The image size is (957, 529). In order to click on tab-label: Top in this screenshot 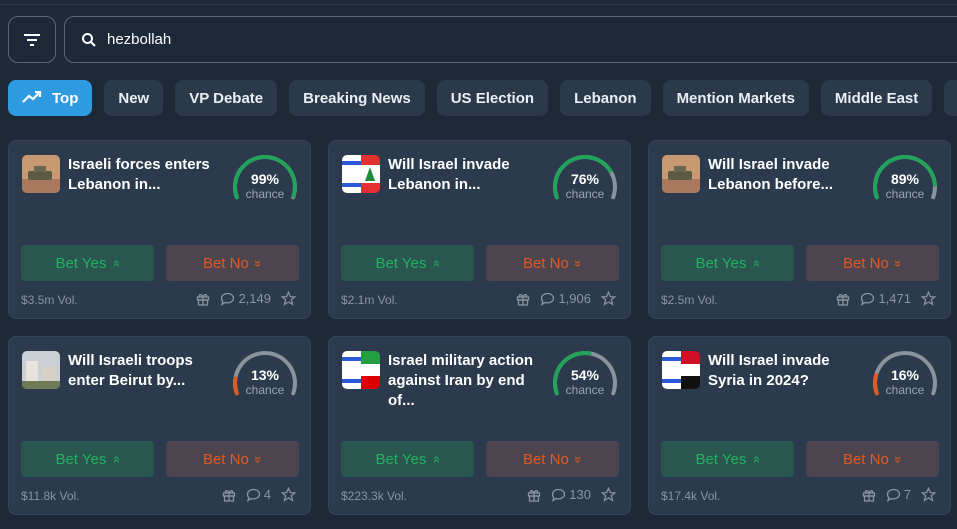, I will do `click(65, 98)`.